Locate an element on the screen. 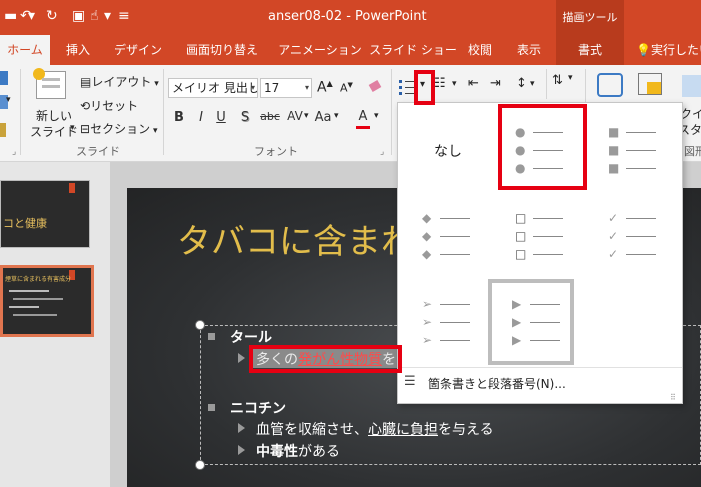 This screenshot has width=701, height=487. shrink-font-button: A▼ is located at coordinates (346, 88).